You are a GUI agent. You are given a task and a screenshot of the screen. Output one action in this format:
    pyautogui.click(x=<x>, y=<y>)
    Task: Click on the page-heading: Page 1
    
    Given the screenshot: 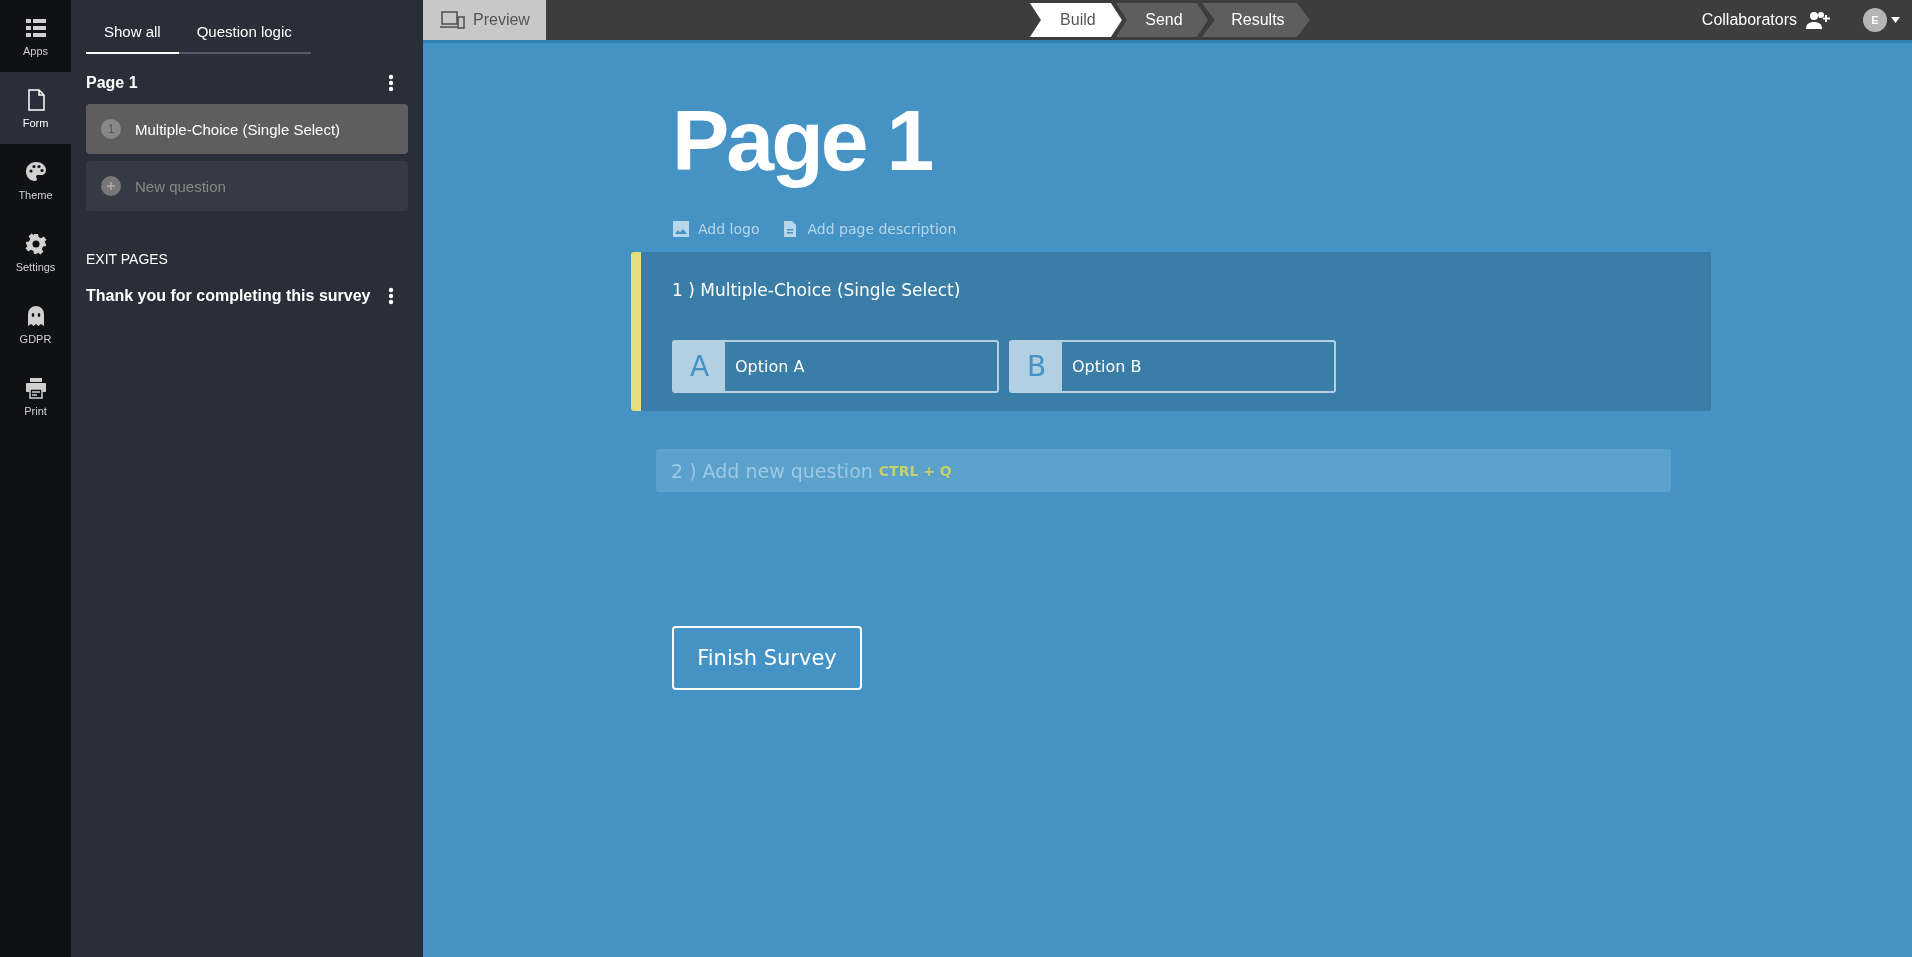 What is the action you would take?
    pyautogui.click(x=112, y=83)
    